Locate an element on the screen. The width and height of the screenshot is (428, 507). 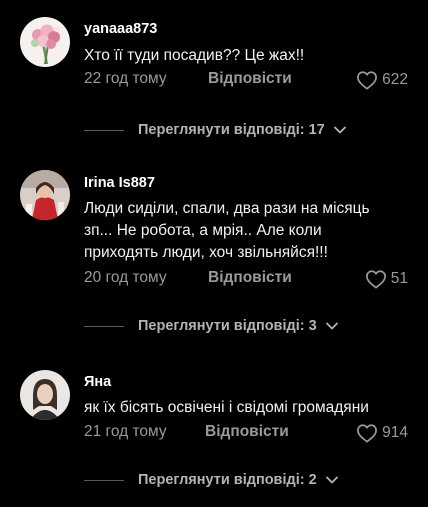
like-button: 622 is located at coordinates (382, 80).